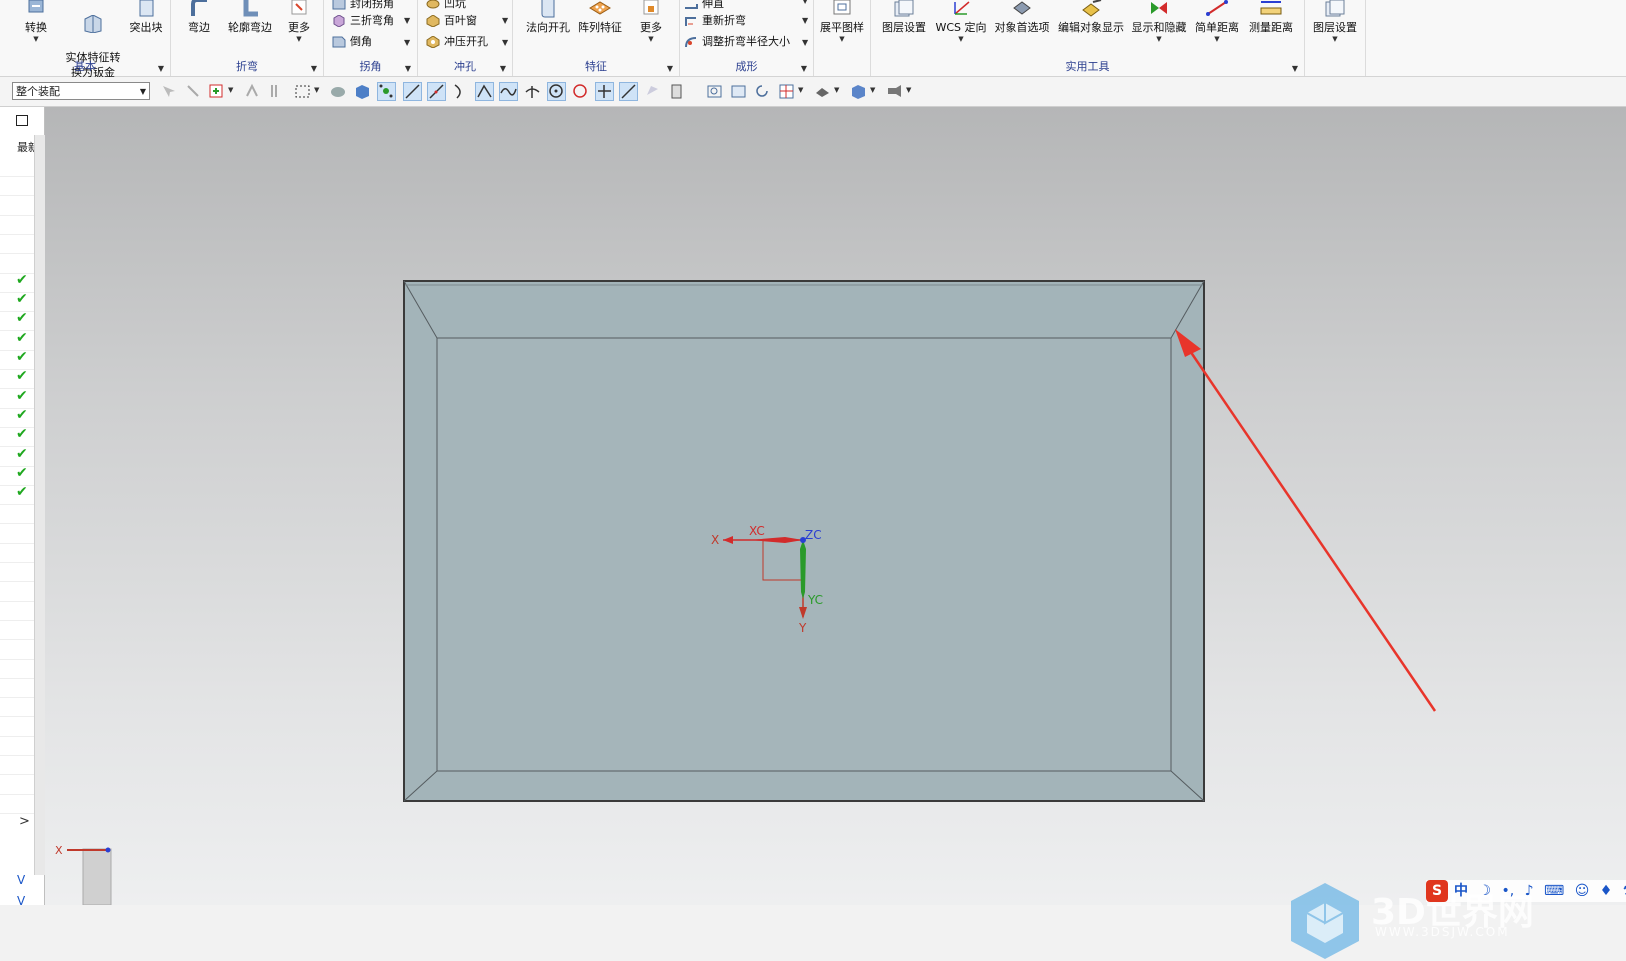  I want to click on fit-view-icon, so click(714, 91).